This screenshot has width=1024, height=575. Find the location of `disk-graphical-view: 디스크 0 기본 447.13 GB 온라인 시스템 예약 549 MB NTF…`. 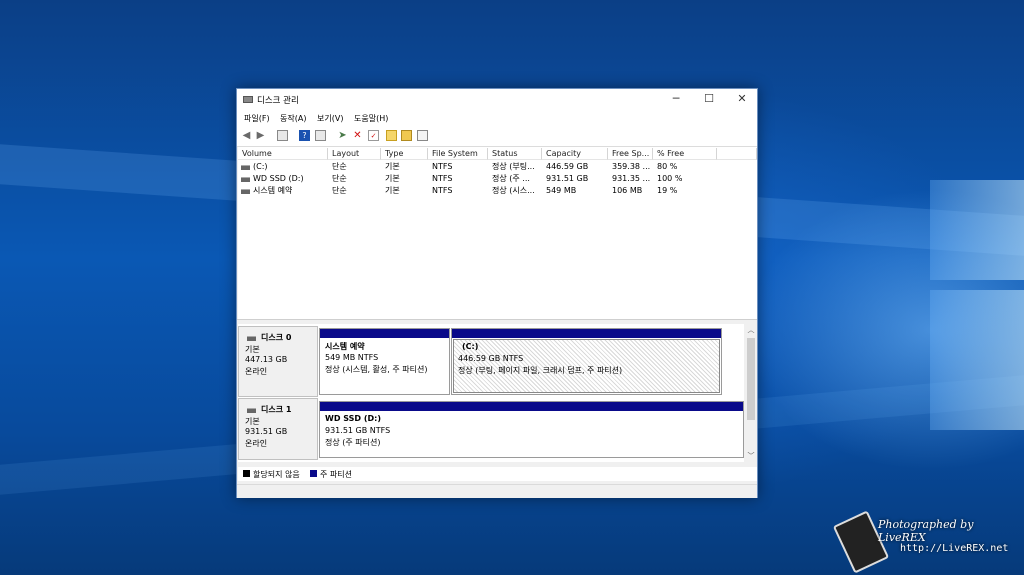

disk-graphical-view: 디스크 0 기본 447.13 GB 온라인 시스템 예약 549 MB NTF… is located at coordinates (491, 393).